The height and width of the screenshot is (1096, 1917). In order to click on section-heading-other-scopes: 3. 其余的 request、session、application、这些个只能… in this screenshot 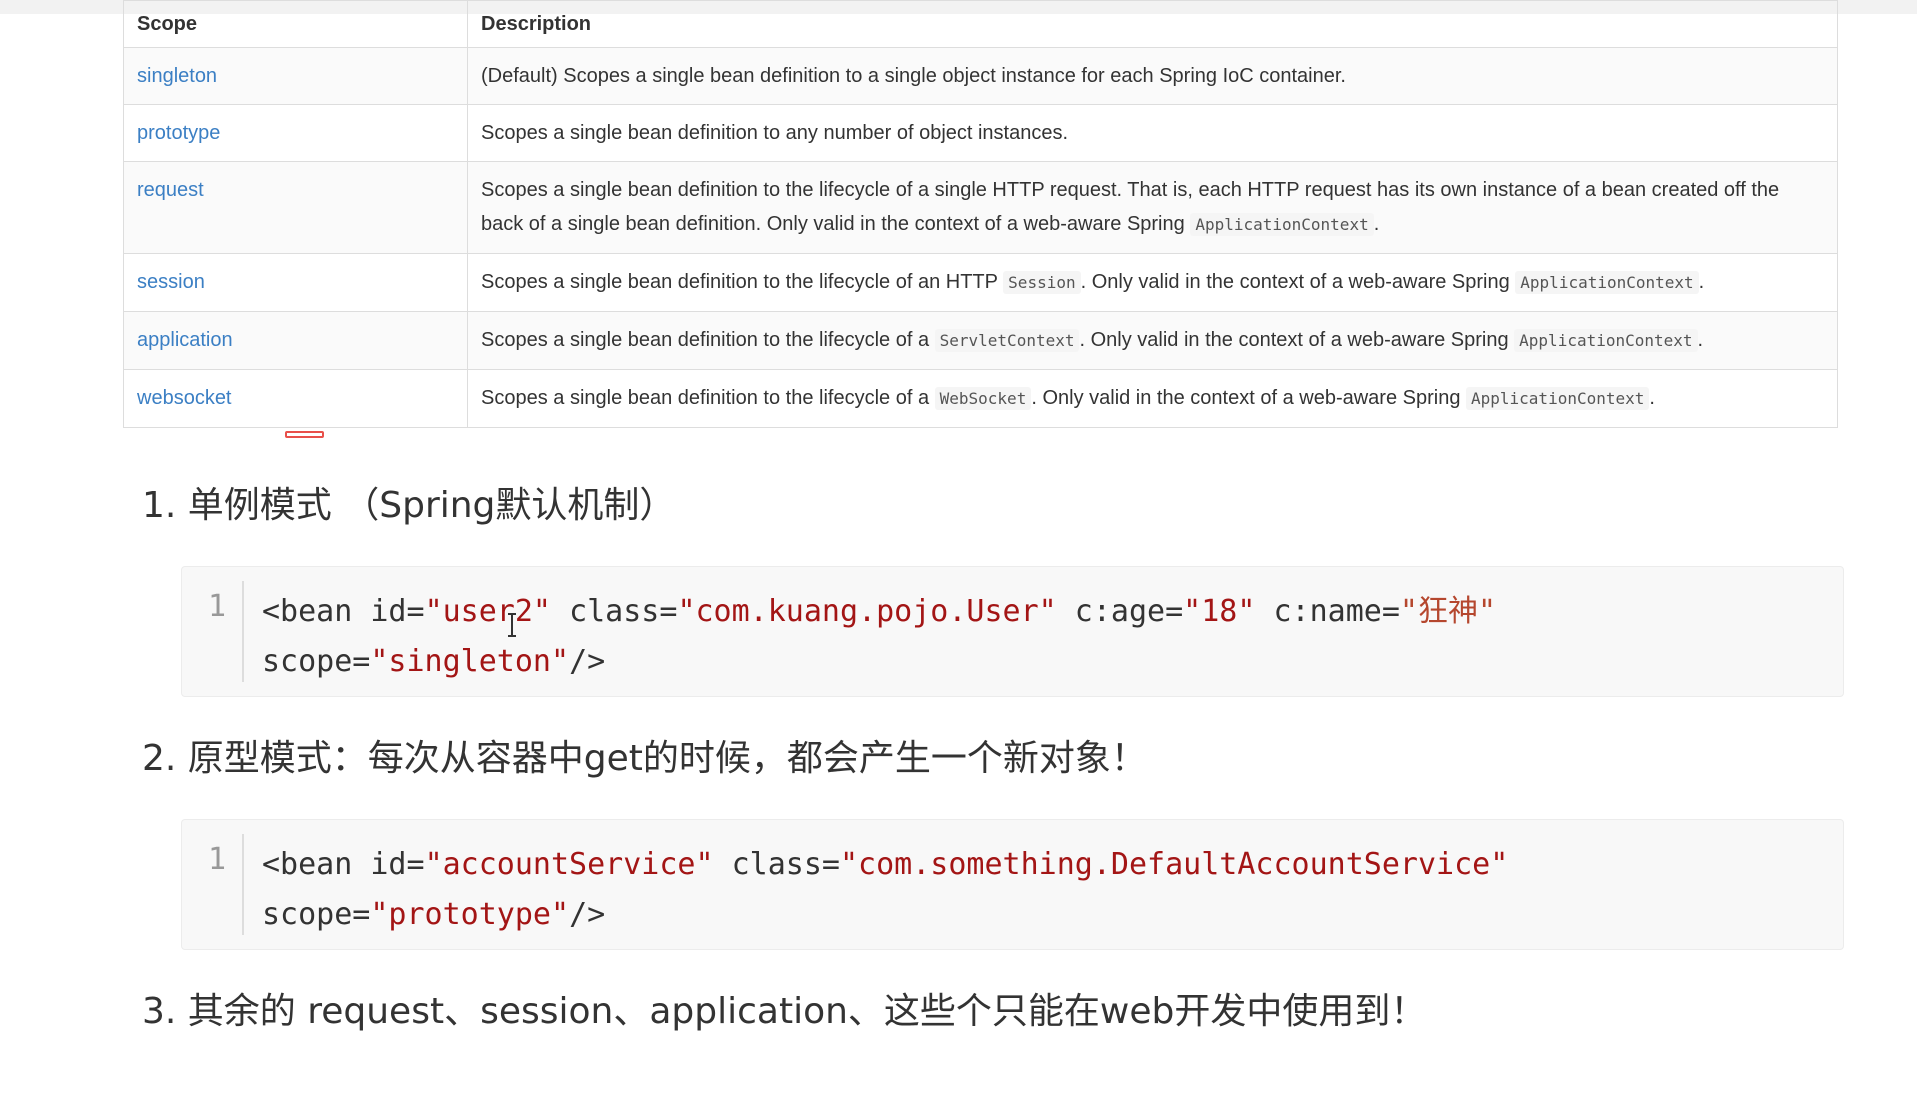, I will do `click(784, 1011)`.